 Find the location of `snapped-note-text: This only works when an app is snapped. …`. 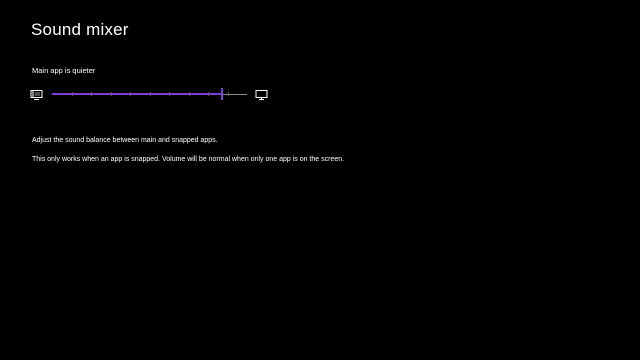

snapped-note-text: This only works when an app is snapped. … is located at coordinates (188, 159).